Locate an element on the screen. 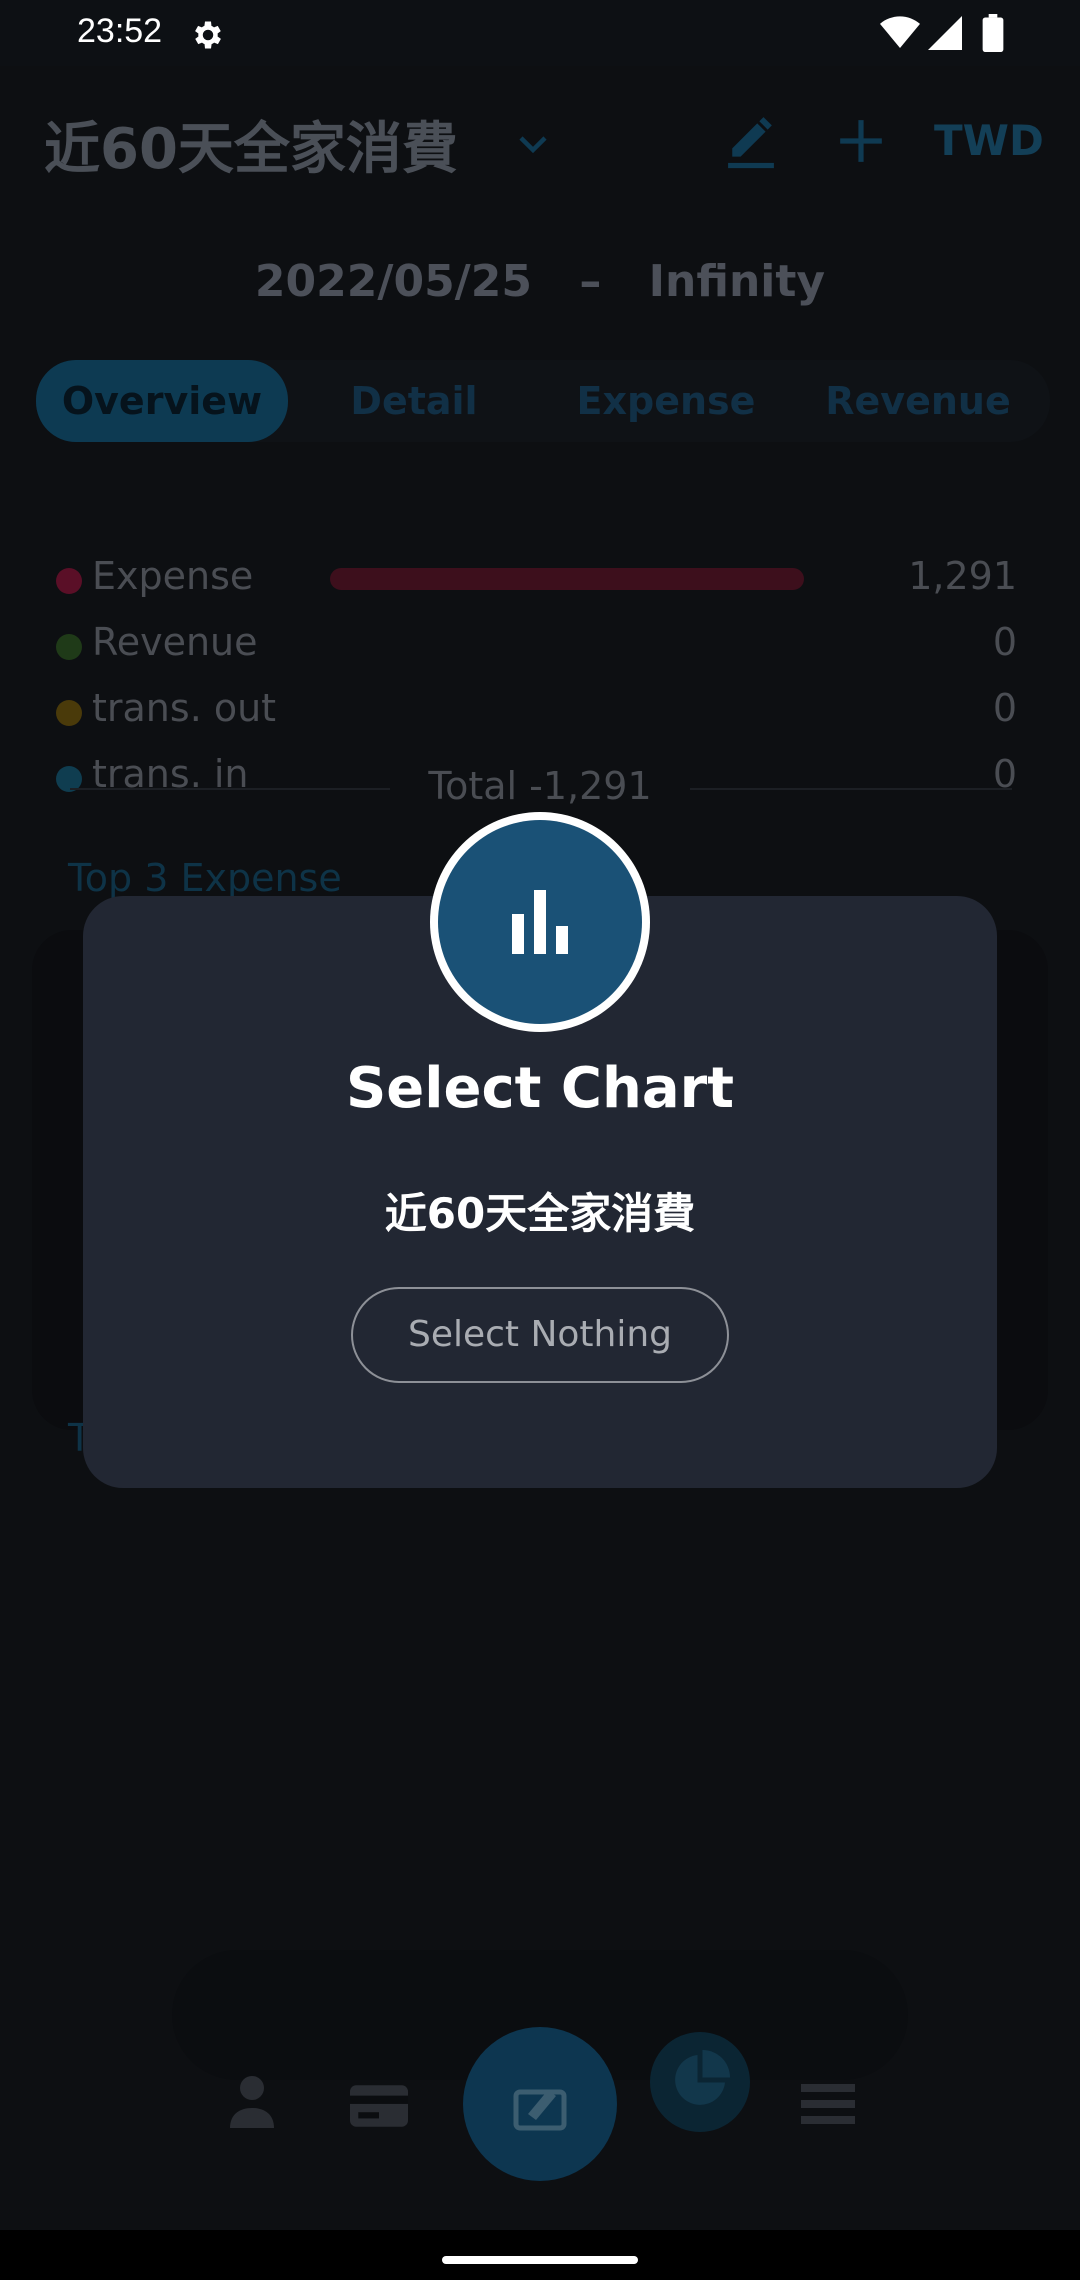 The image size is (1080, 2280). summary-row-expense: Expense 1,291 is located at coordinates (535, 579).